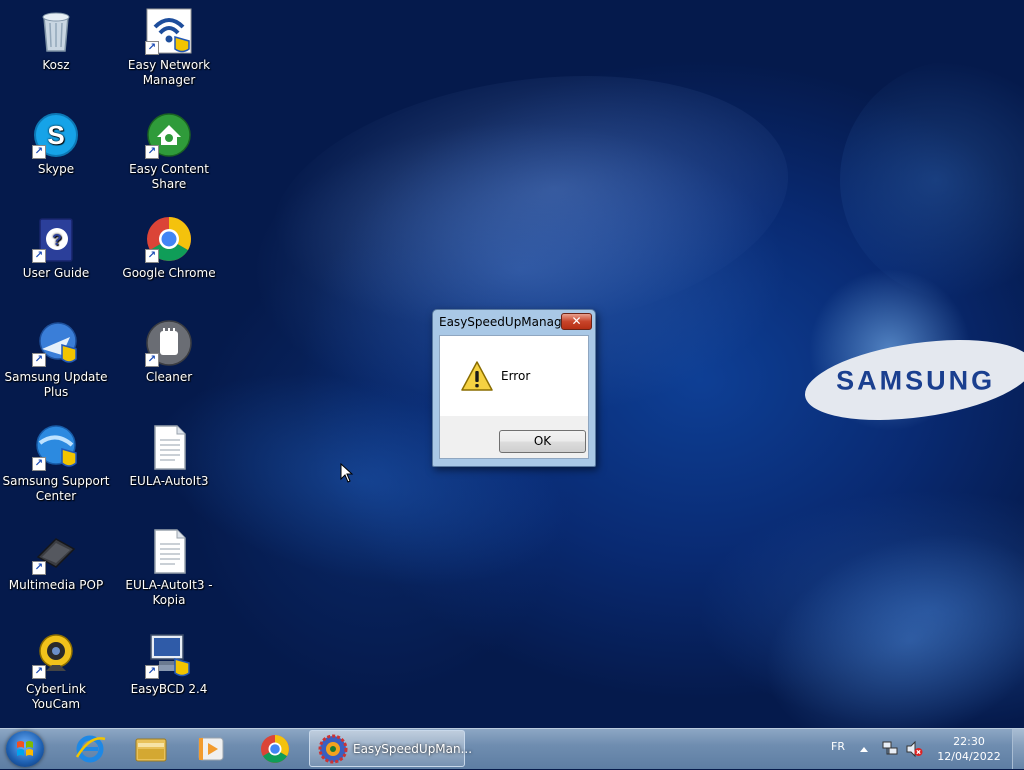 This screenshot has height=770, width=1024. I want to click on taskbar-media-player, so click(211, 749).